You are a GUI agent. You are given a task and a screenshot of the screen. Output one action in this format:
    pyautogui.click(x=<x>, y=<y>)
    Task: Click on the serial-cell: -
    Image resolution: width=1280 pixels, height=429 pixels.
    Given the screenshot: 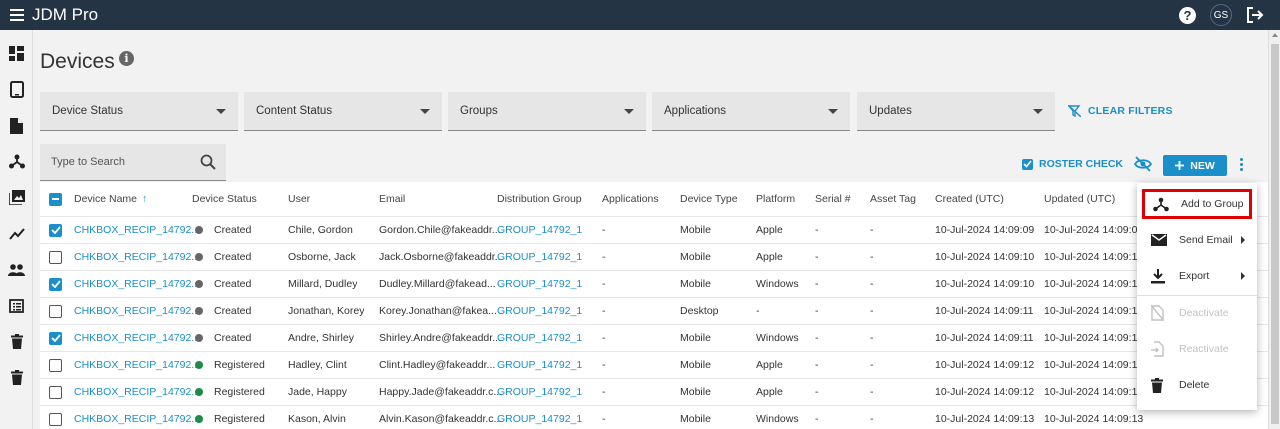 What is the action you would take?
    pyautogui.click(x=817, y=257)
    